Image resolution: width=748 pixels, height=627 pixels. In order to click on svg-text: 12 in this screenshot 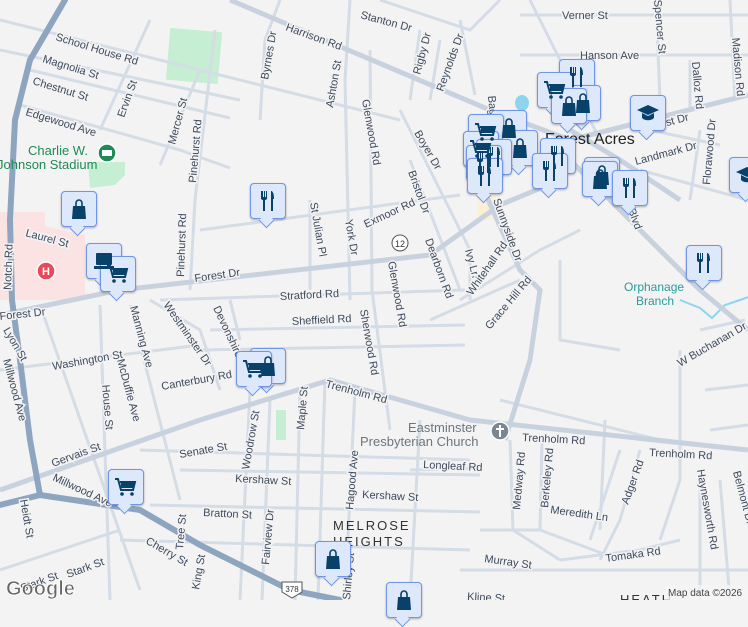, I will do `click(400, 244)`.